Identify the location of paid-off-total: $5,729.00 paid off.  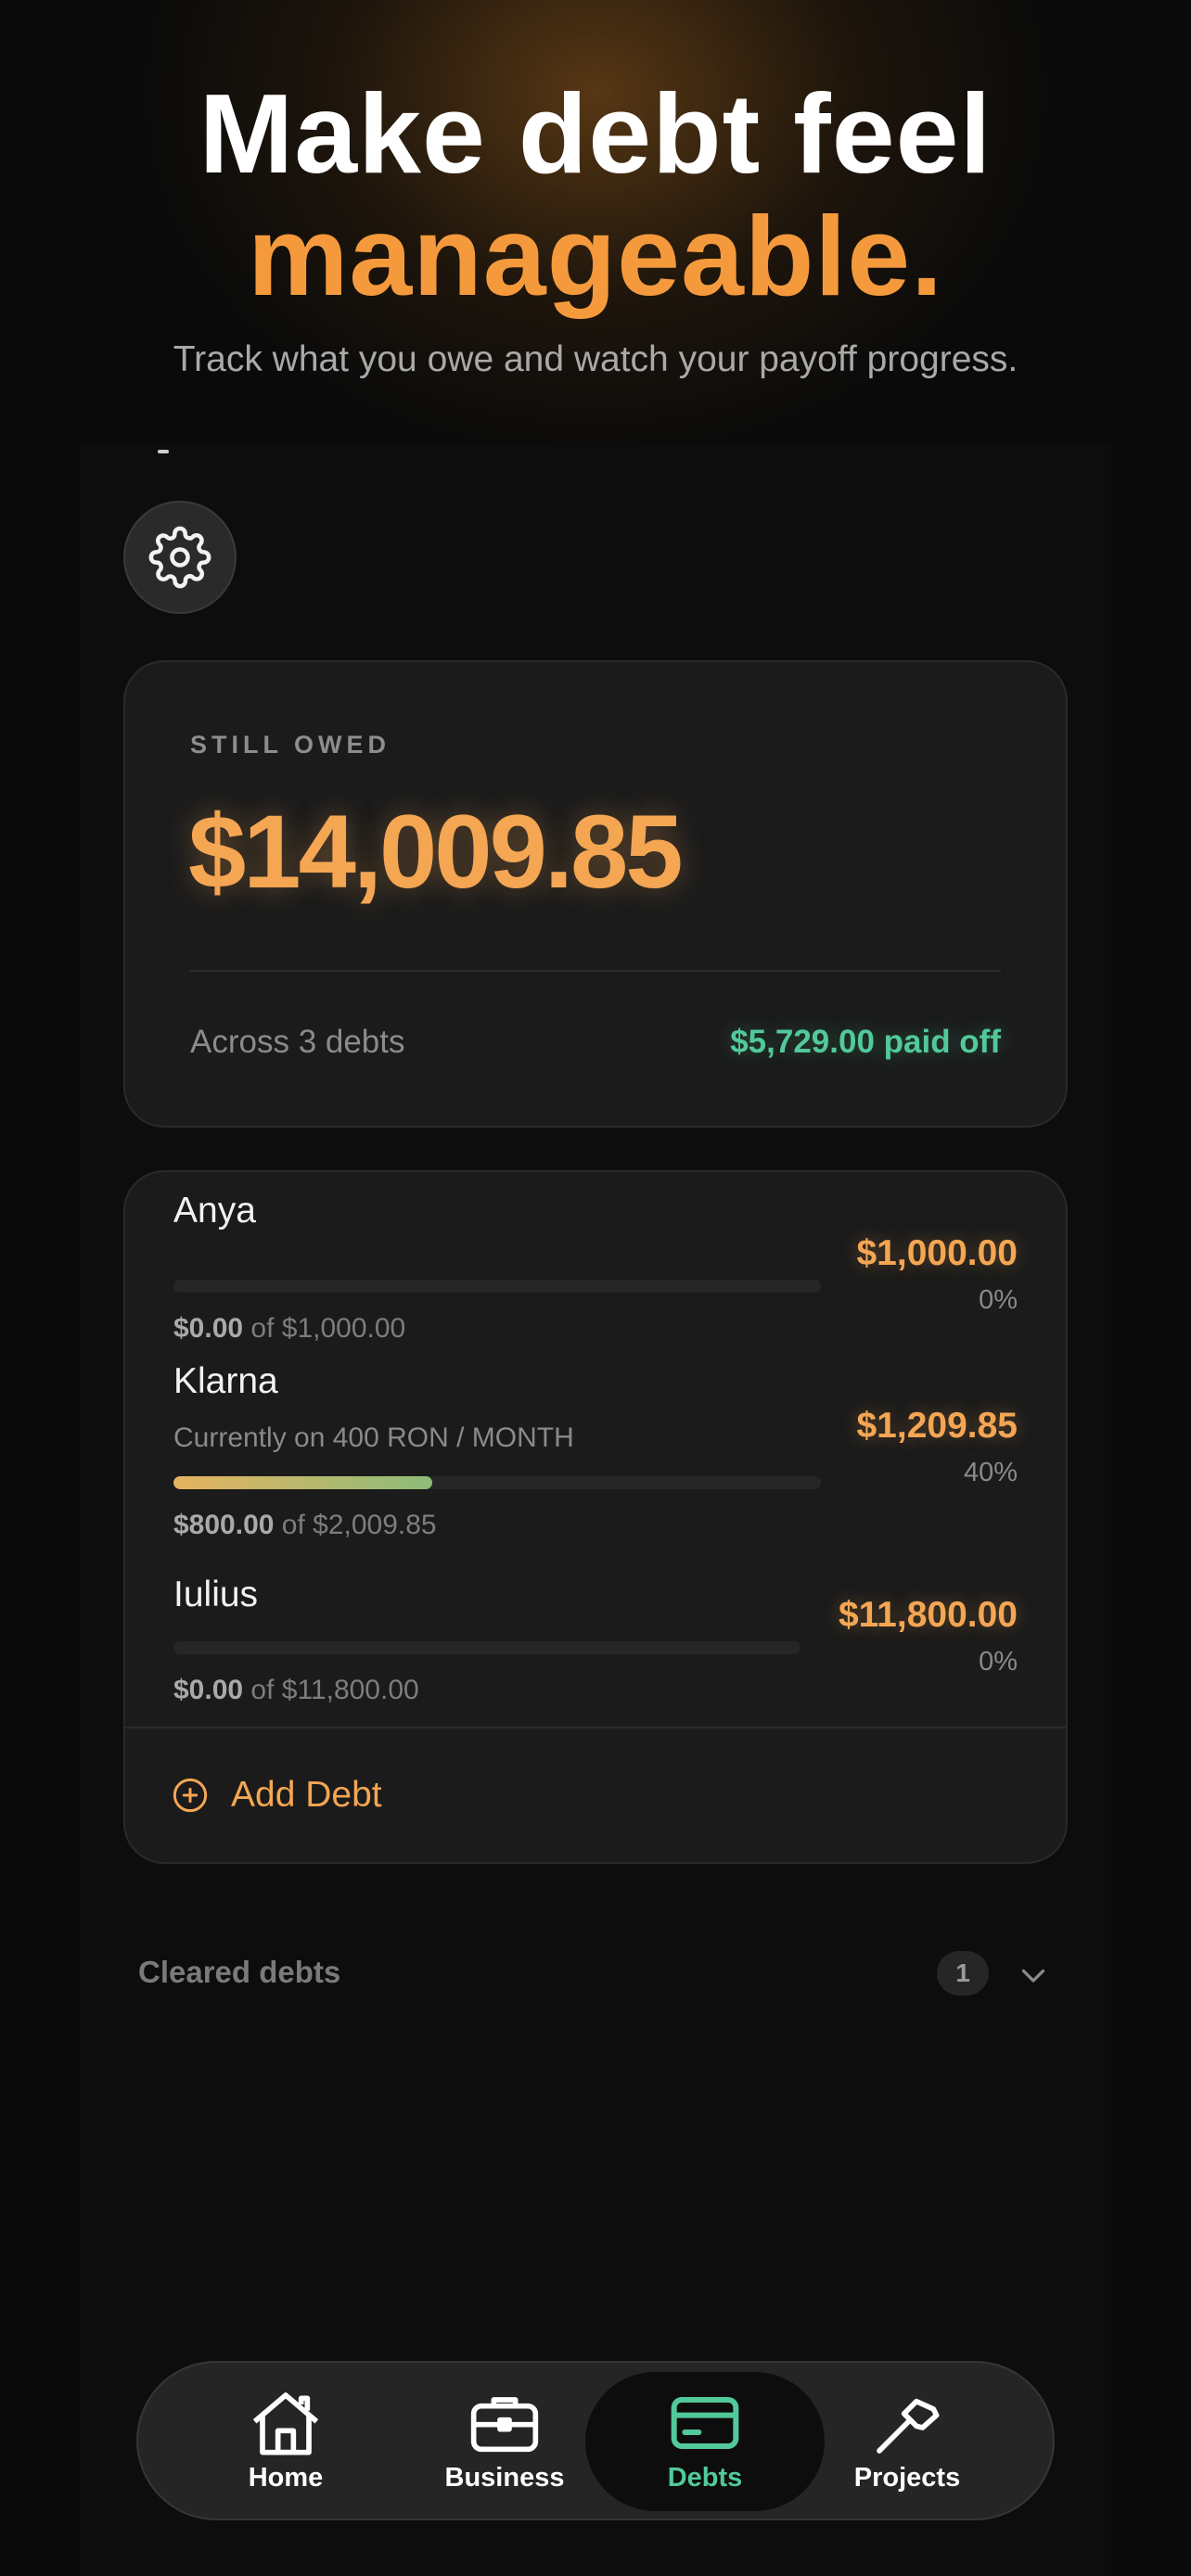
(866, 1042).